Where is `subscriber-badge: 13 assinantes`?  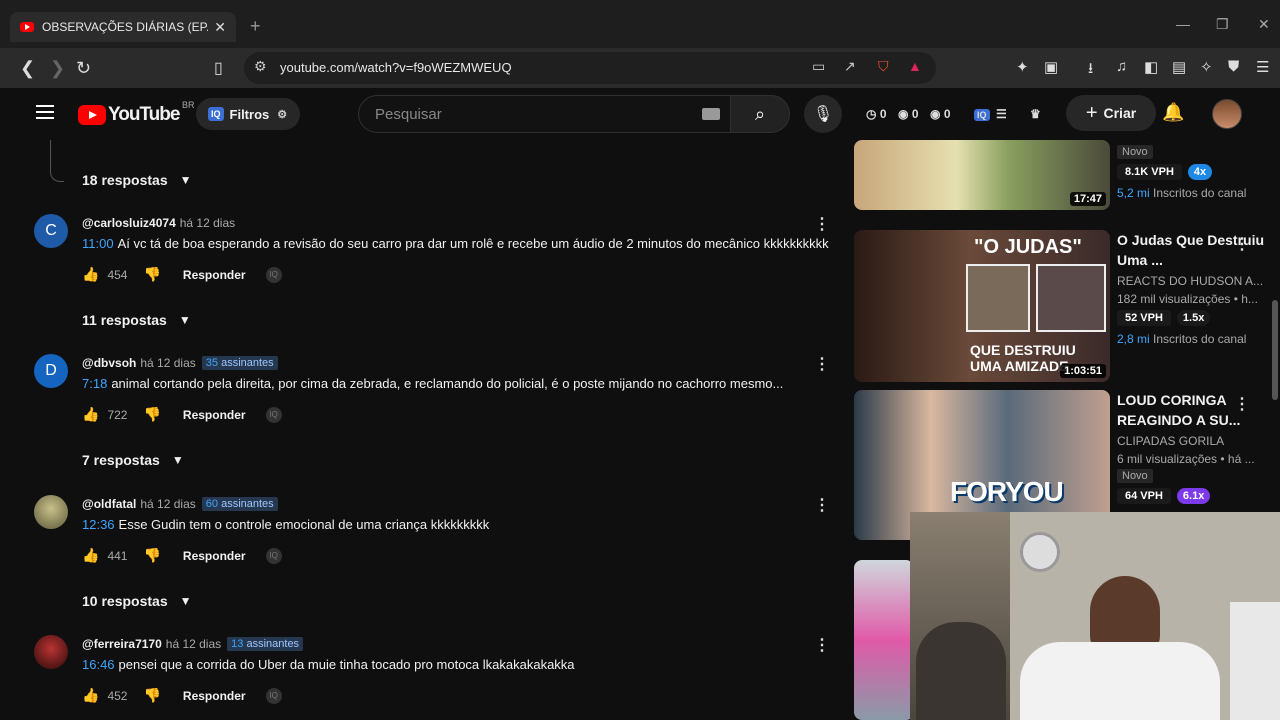 subscriber-badge: 13 assinantes is located at coordinates (265, 644).